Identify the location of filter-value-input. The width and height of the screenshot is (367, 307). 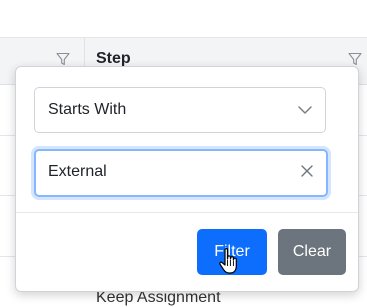
(163, 172).